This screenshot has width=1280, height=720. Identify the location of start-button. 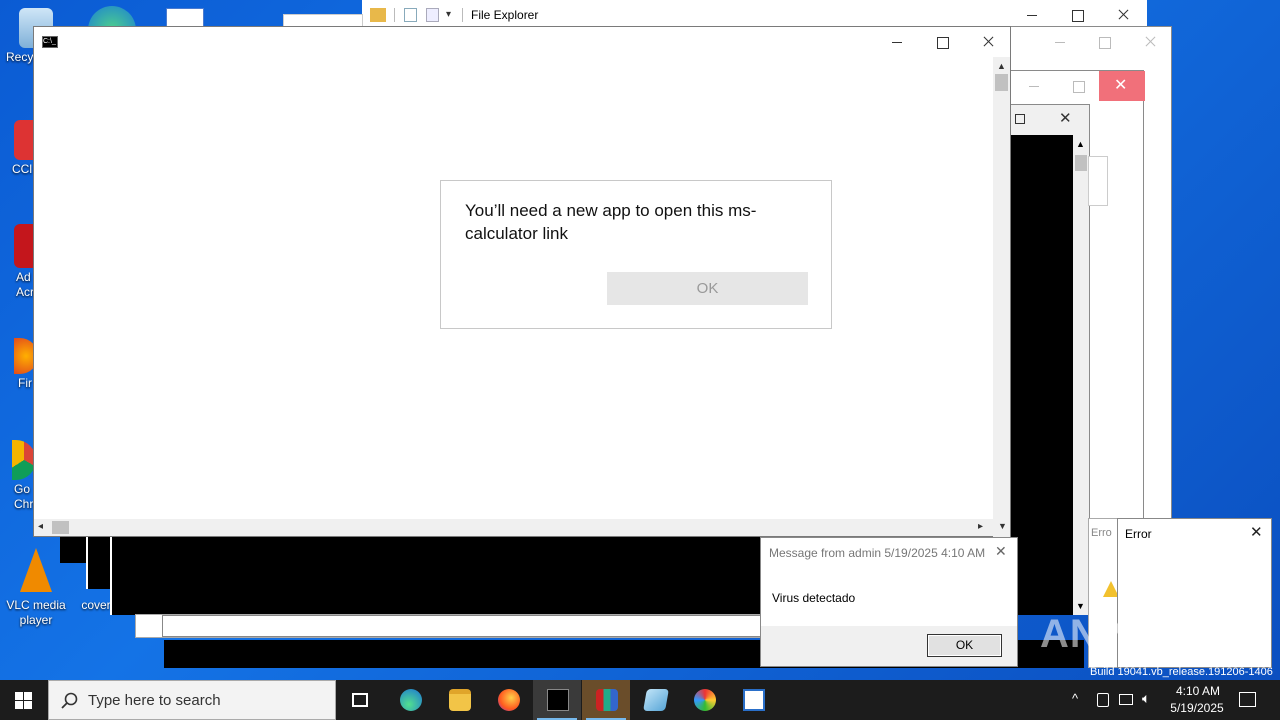
(24, 700).